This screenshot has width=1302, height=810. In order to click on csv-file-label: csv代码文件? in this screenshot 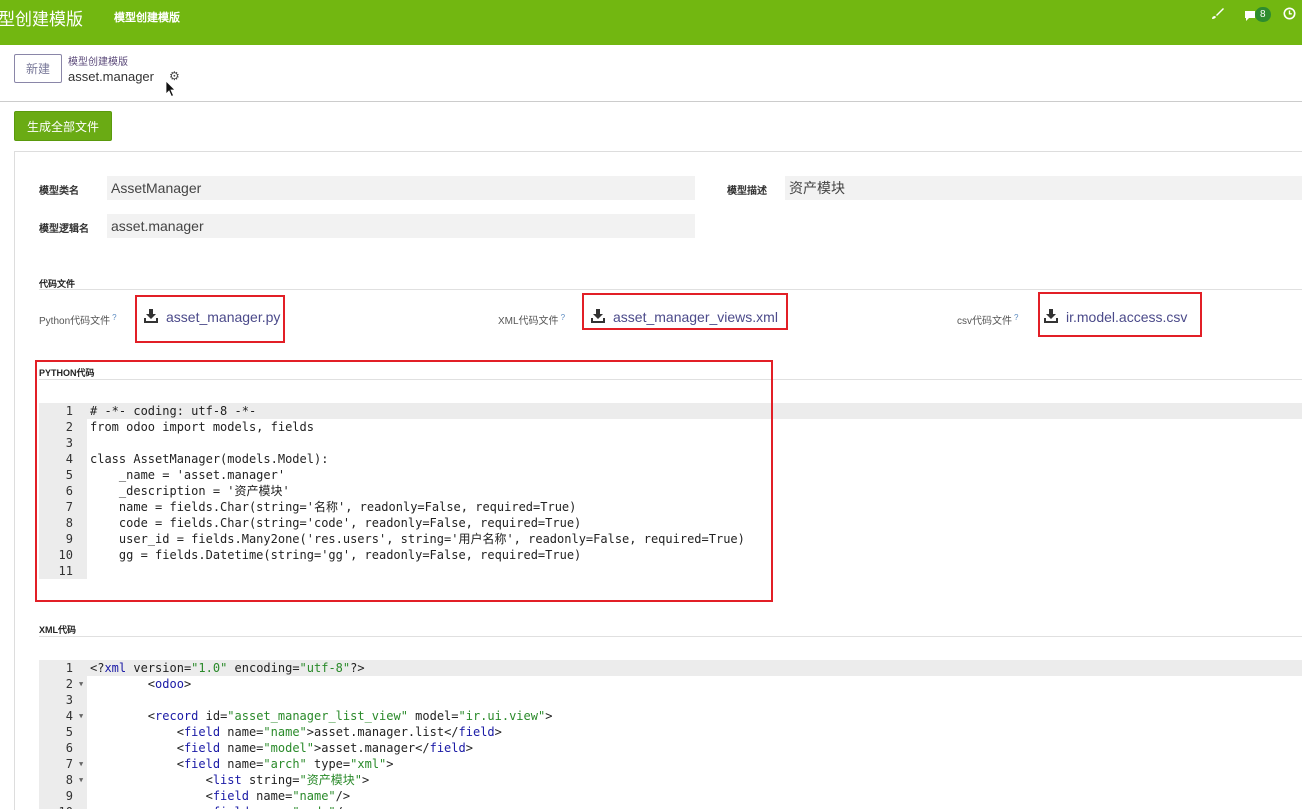, I will do `click(987, 319)`.